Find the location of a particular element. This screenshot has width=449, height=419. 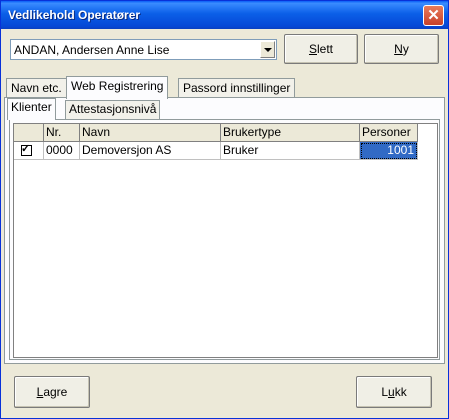

subtab-klienter: Klienter is located at coordinates (31, 109).